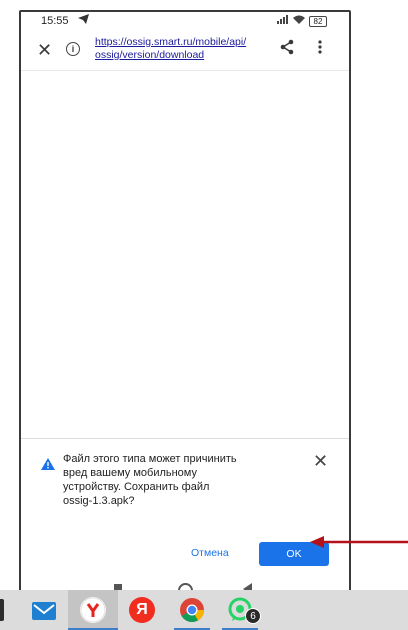  I want to click on windows-taskbar: Я 6, so click(204, 610).